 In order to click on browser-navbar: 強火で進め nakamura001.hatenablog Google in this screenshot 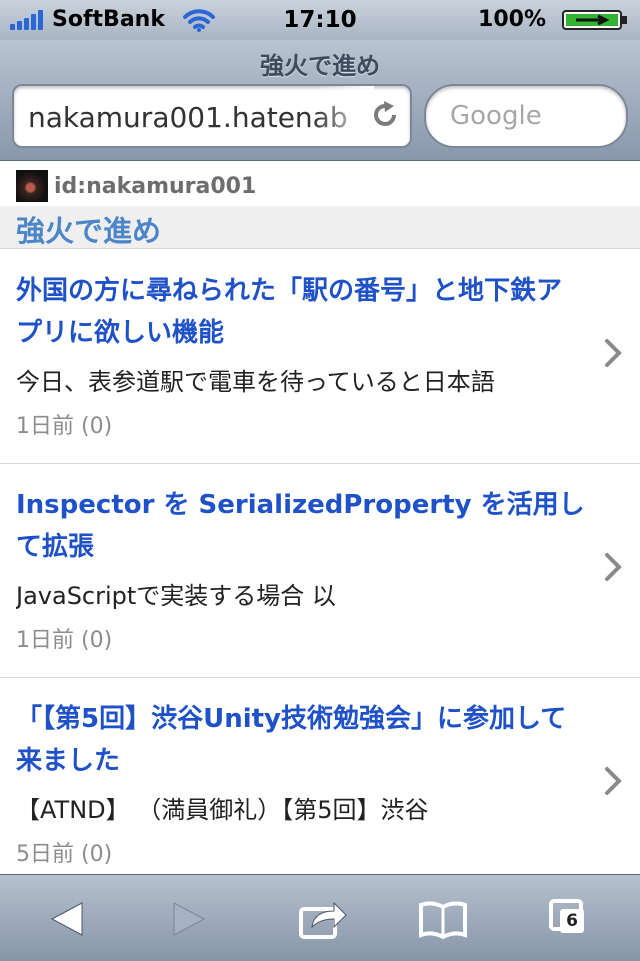, I will do `click(320, 100)`.